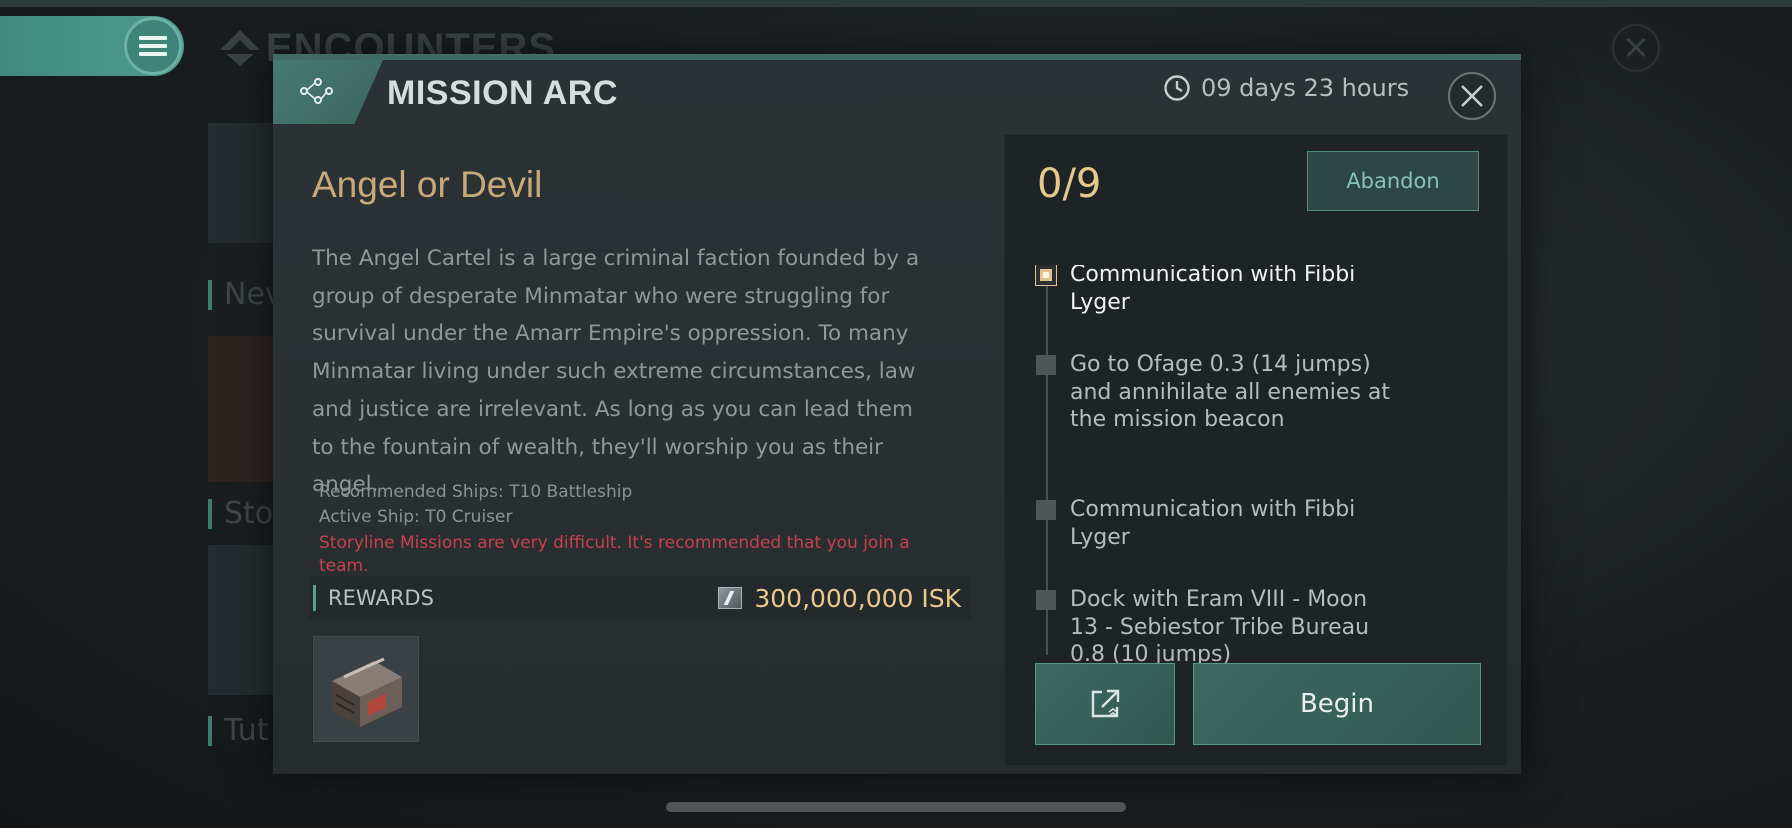 This screenshot has height=828, width=1792. Describe the element at coordinates (1337, 704) in the screenshot. I see `begin-button: Begin` at that location.